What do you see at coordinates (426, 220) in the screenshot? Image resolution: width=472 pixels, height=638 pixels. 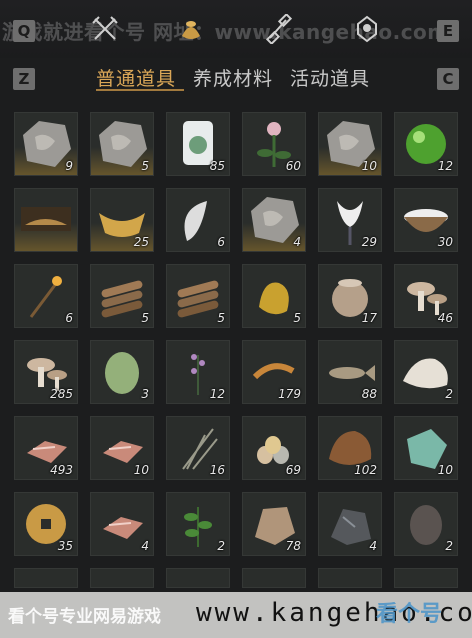 I see `inventory-slot: 30` at bounding box center [426, 220].